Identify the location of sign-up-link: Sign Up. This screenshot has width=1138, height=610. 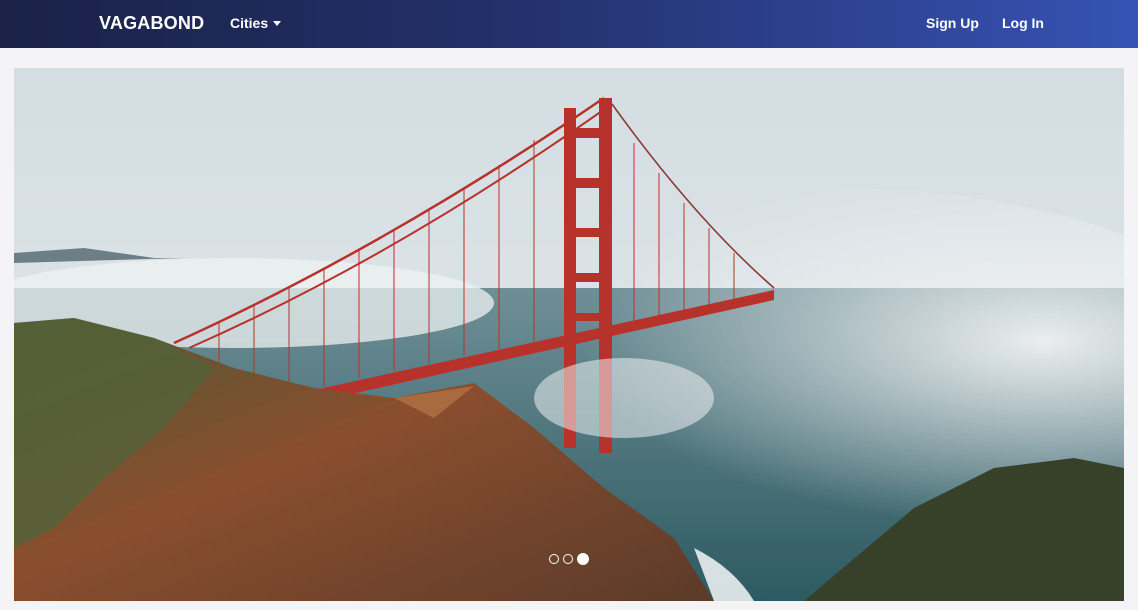
(952, 23).